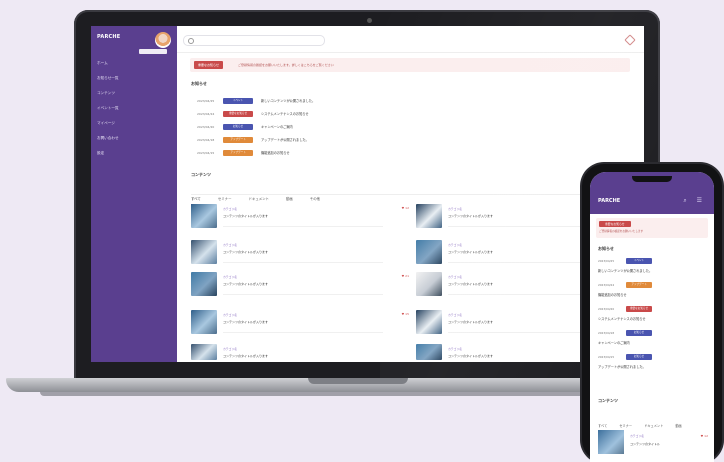 The height and width of the screenshot is (462, 724). Describe the element at coordinates (163, 40) in the screenshot. I see `avatar` at that location.